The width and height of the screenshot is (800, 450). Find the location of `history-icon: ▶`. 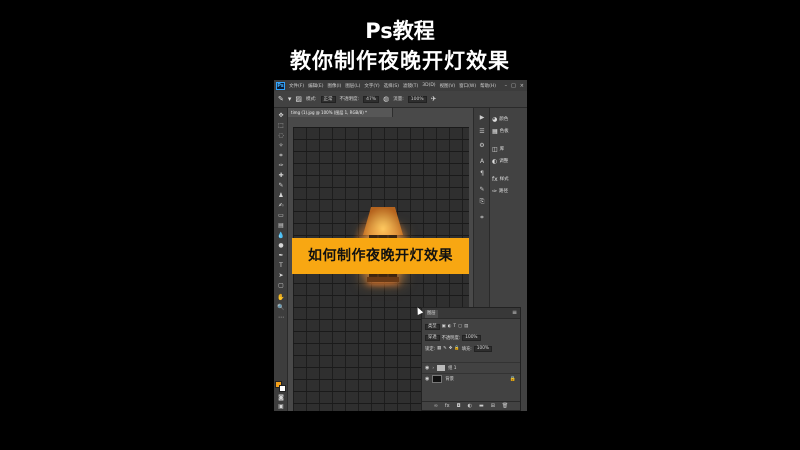

history-icon: ▶ is located at coordinates (482, 118).